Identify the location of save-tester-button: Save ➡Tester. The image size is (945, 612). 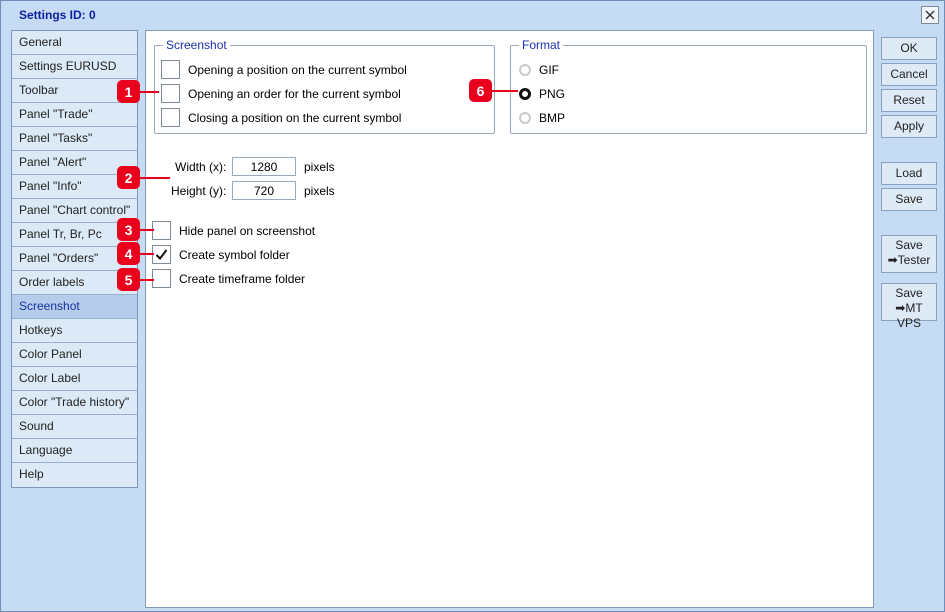
(909, 254).